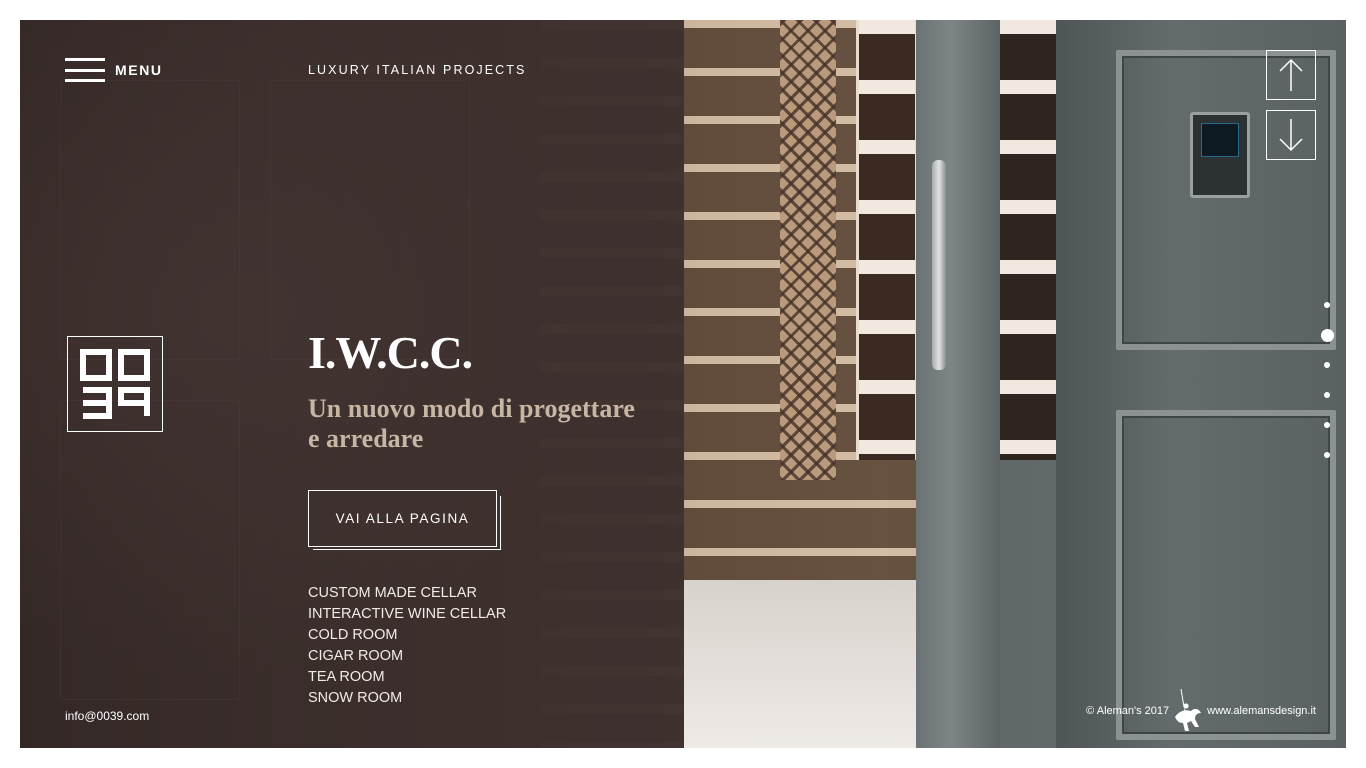  What do you see at coordinates (390, 352) in the screenshot?
I see `hero-title: I.W.C.C.` at bounding box center [390, 352].